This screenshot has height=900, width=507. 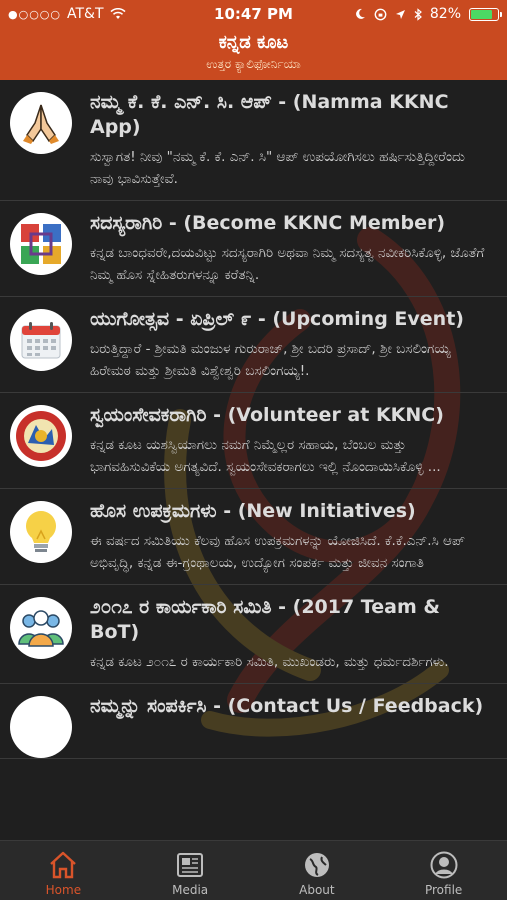 What do you see at coordinates (190, 865) in the screenshot?
I see `newspaper-icon` at bounding box center [190, 865].